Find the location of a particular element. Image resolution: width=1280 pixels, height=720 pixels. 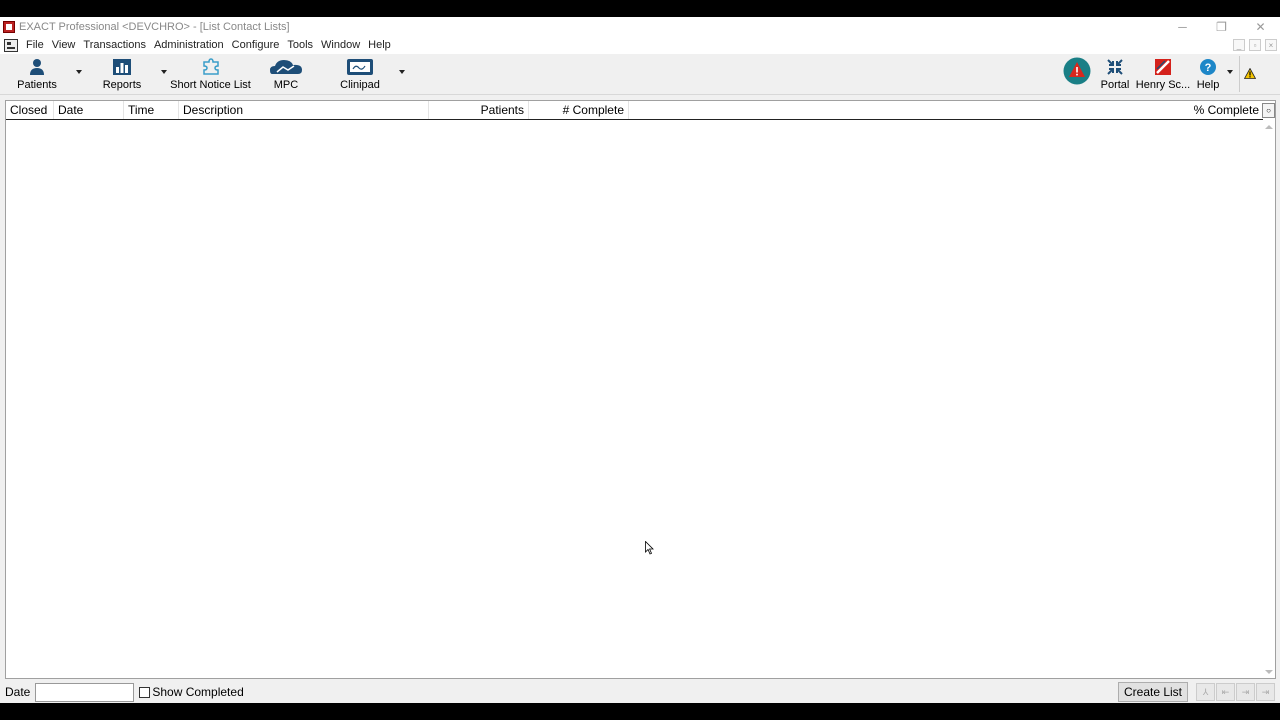

portal-button: Portal is located at coordinates (1115, 75).